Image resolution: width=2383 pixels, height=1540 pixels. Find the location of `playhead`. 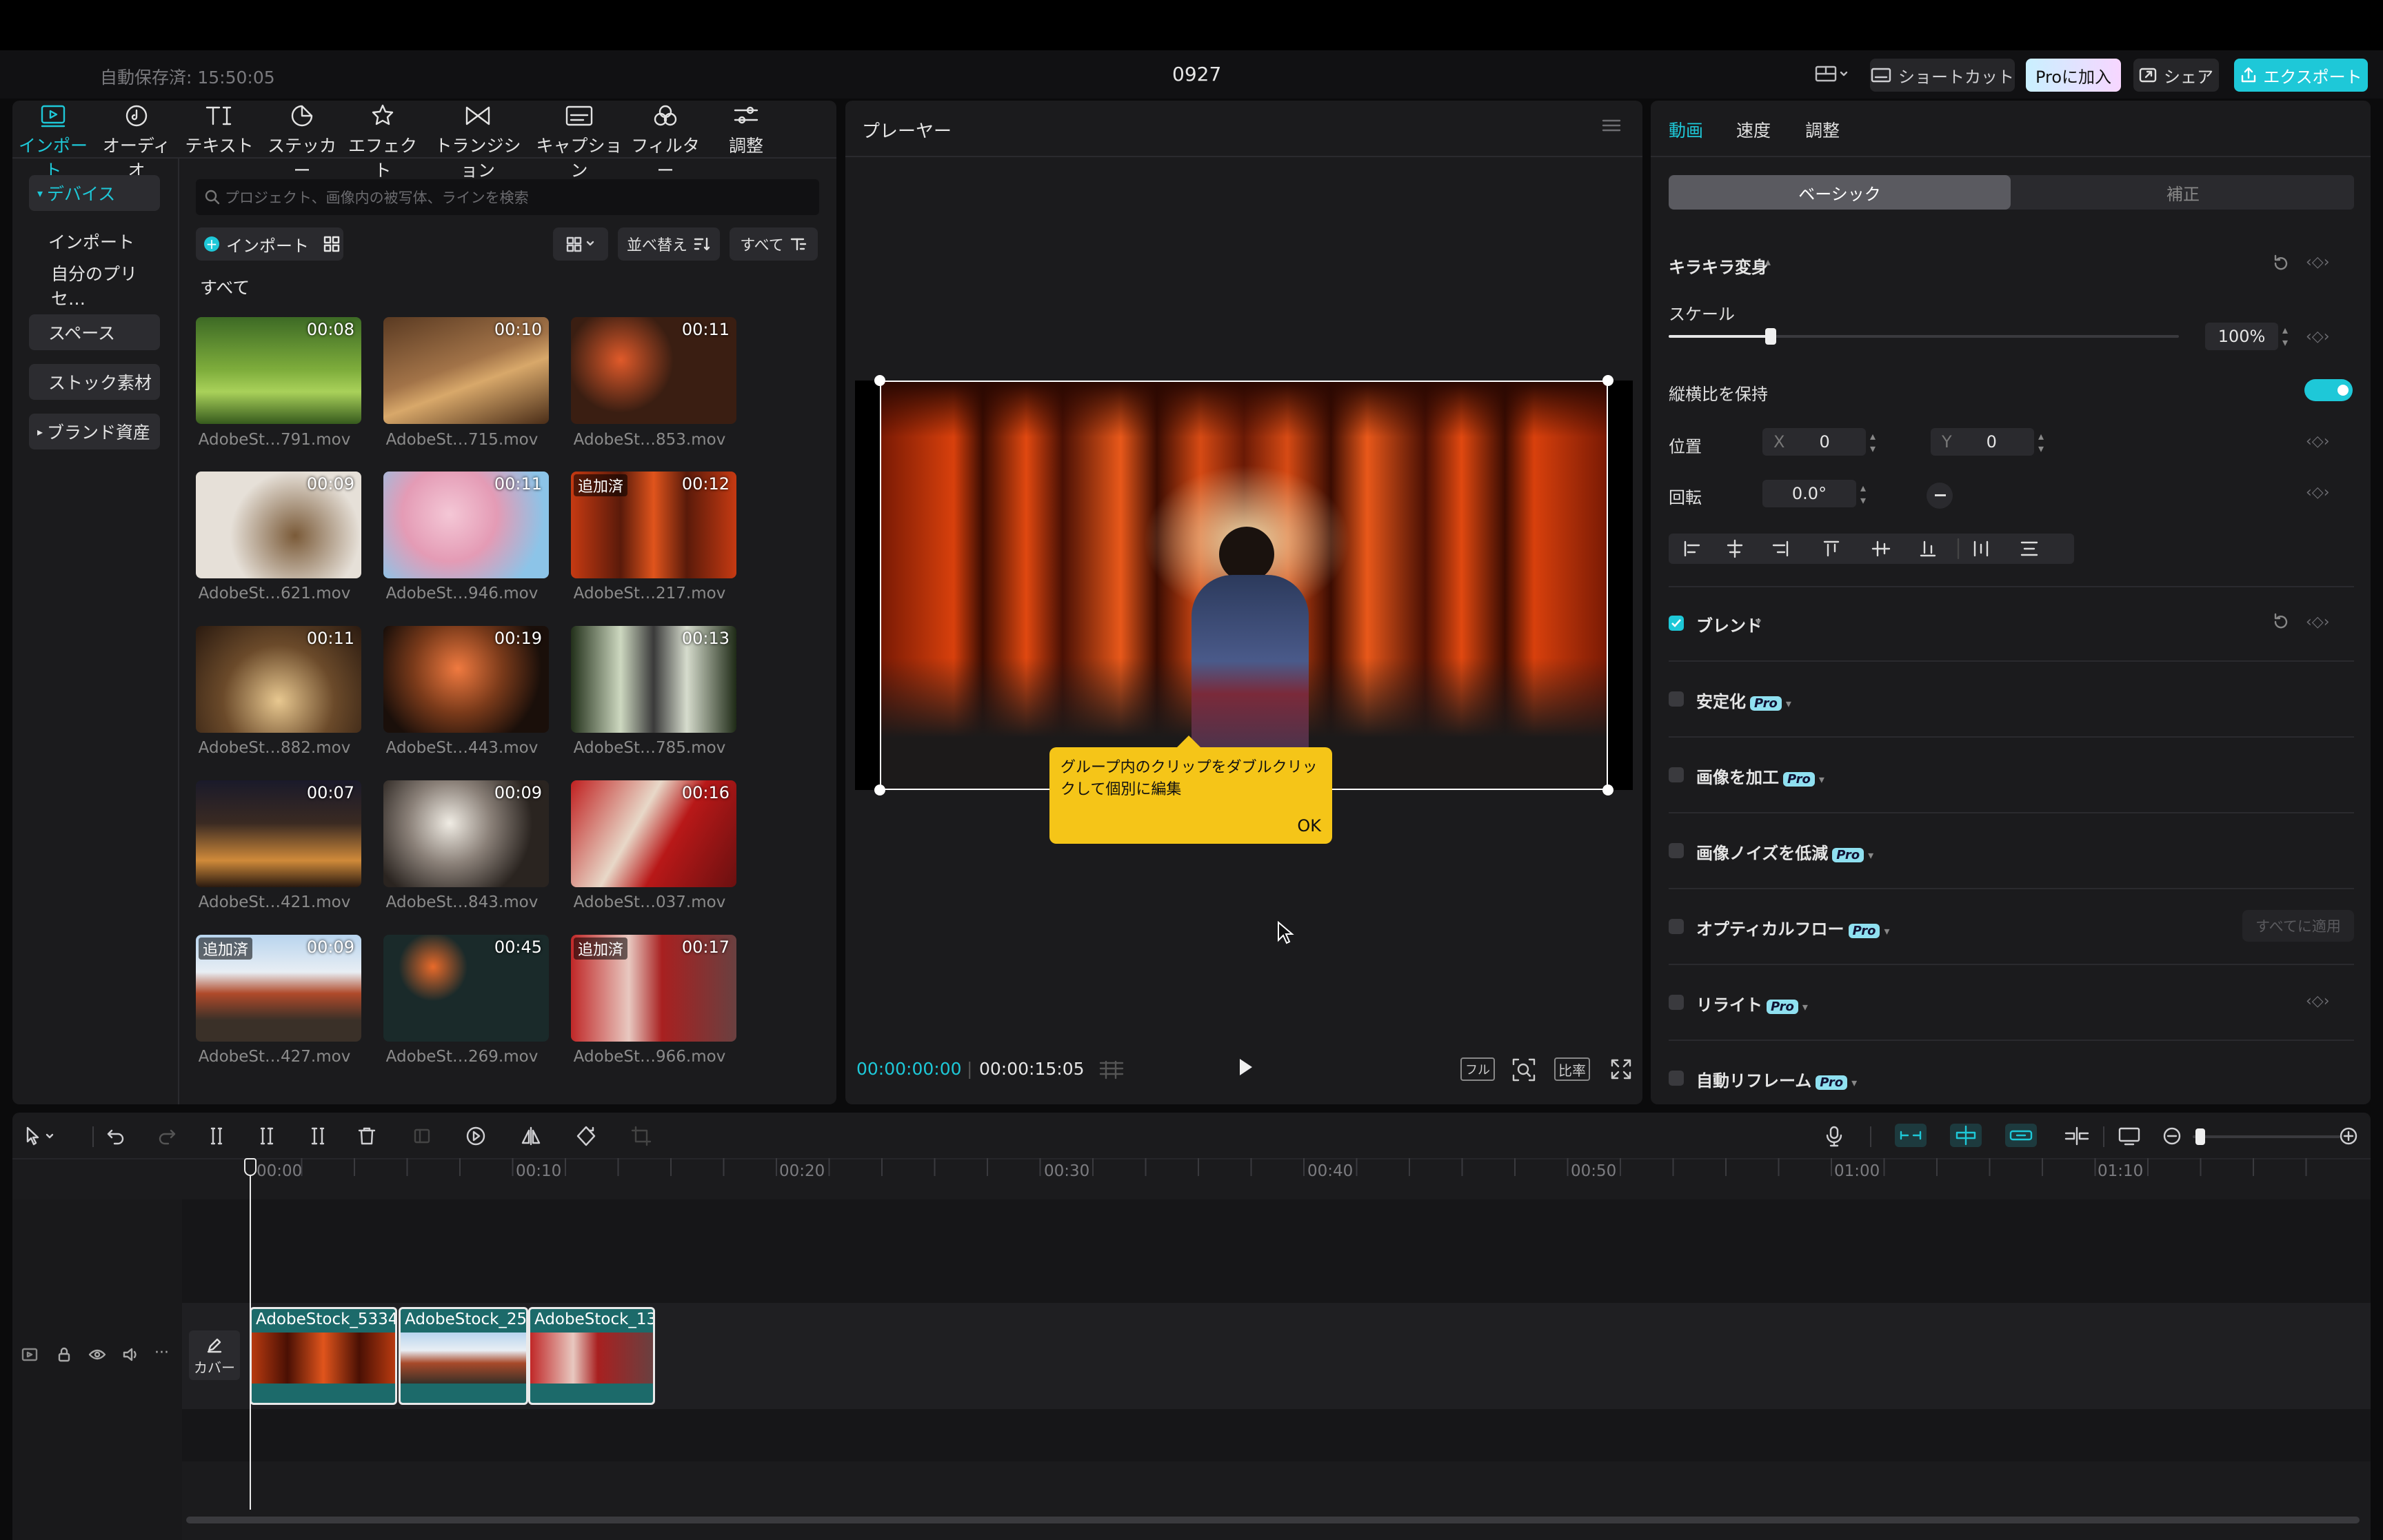

playhead is located at coordinates (250, 1334).